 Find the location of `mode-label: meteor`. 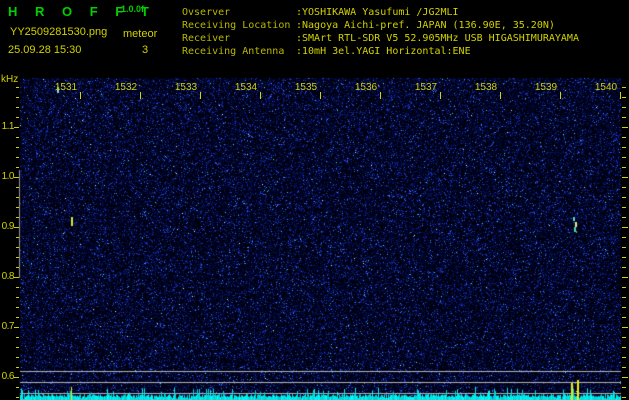

mode-label: meteor is located at coordinates (140, 34).